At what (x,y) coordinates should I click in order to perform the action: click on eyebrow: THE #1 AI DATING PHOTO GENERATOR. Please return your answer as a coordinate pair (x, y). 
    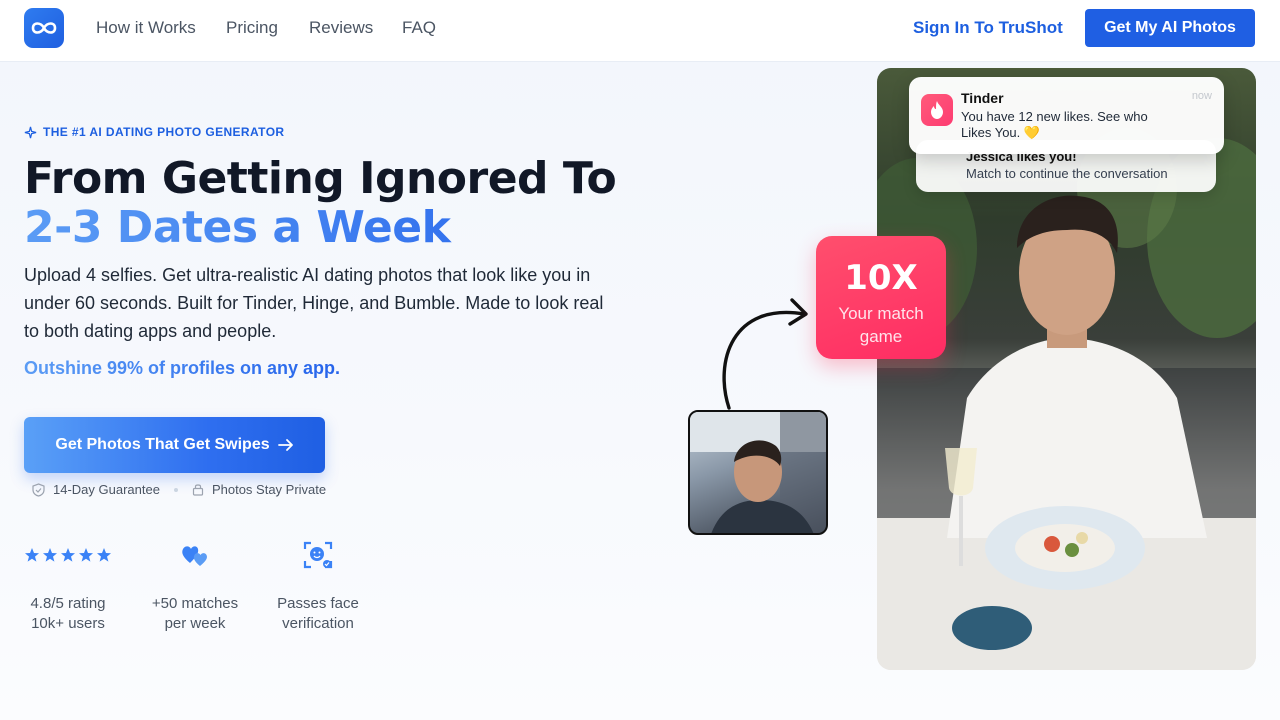
    Looking at the image, I should click on (154, 132).